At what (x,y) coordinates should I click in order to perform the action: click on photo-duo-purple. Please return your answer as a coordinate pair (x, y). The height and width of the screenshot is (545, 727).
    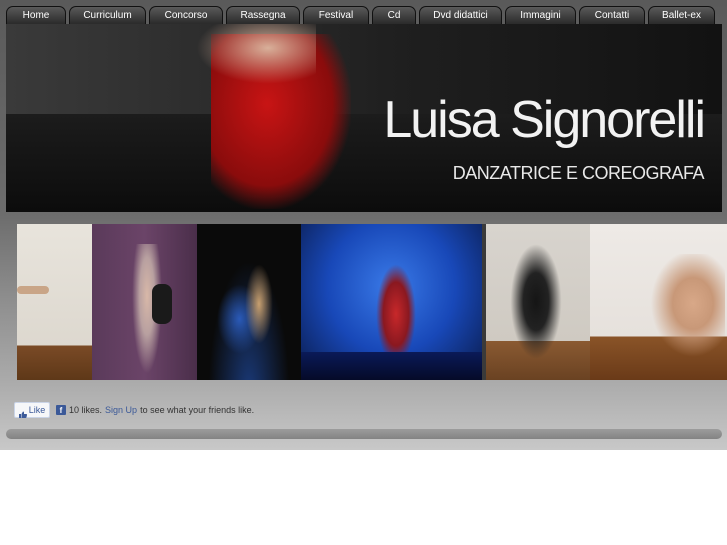
    Looking at the image, I should click on (144, 302).